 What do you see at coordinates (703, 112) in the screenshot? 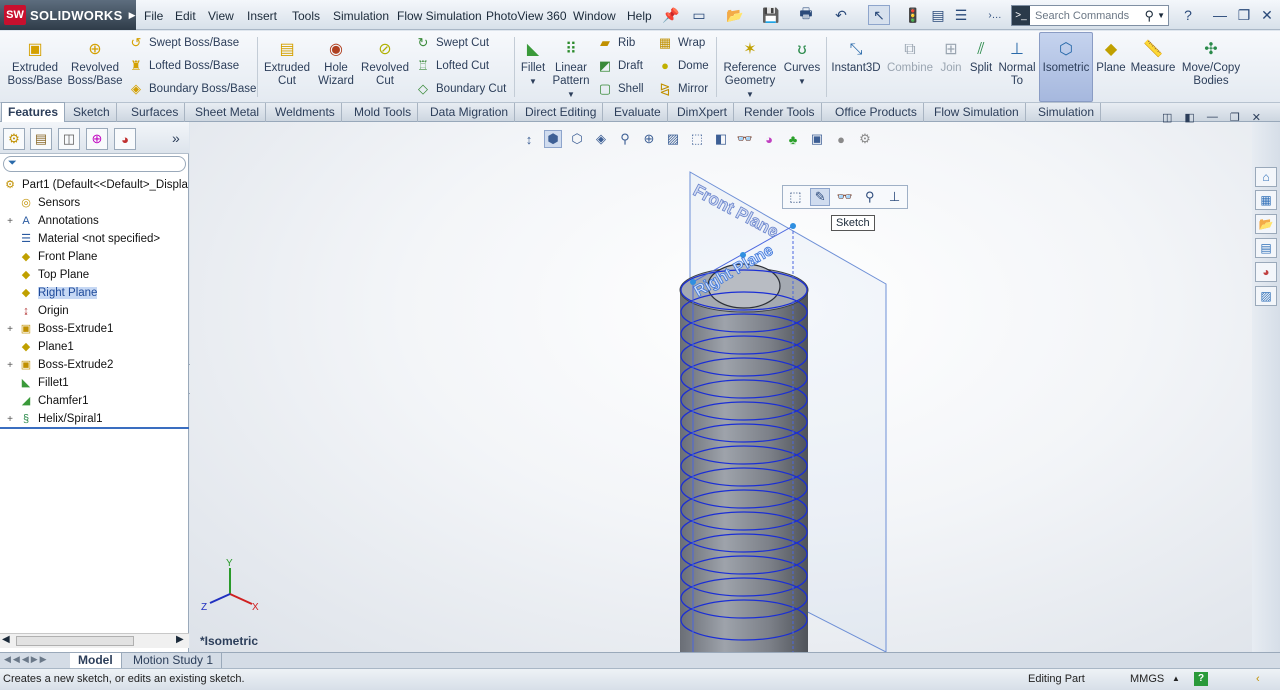
I see `tab-dimxpert: DimXpert` at bounding box center [703, 112].